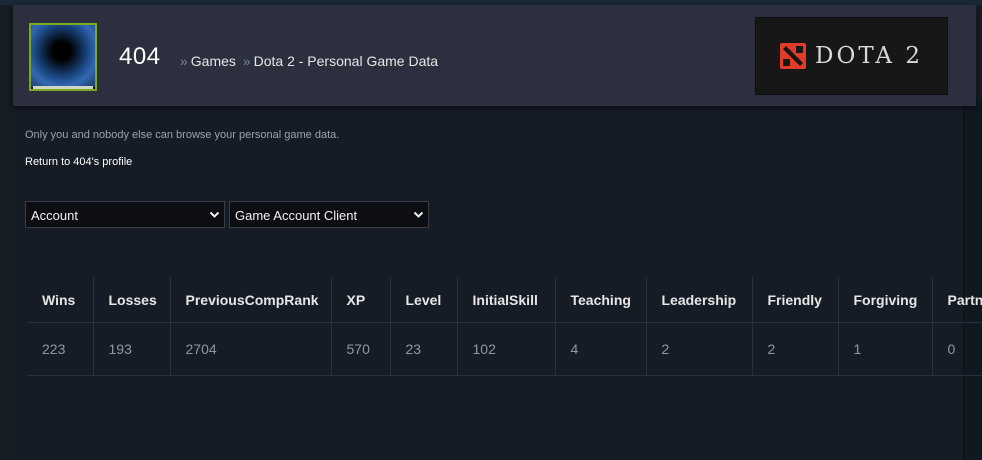  Describe the element at coordinates (793, 56) in the screenshot. I see `dota-logo-icon` at that location.